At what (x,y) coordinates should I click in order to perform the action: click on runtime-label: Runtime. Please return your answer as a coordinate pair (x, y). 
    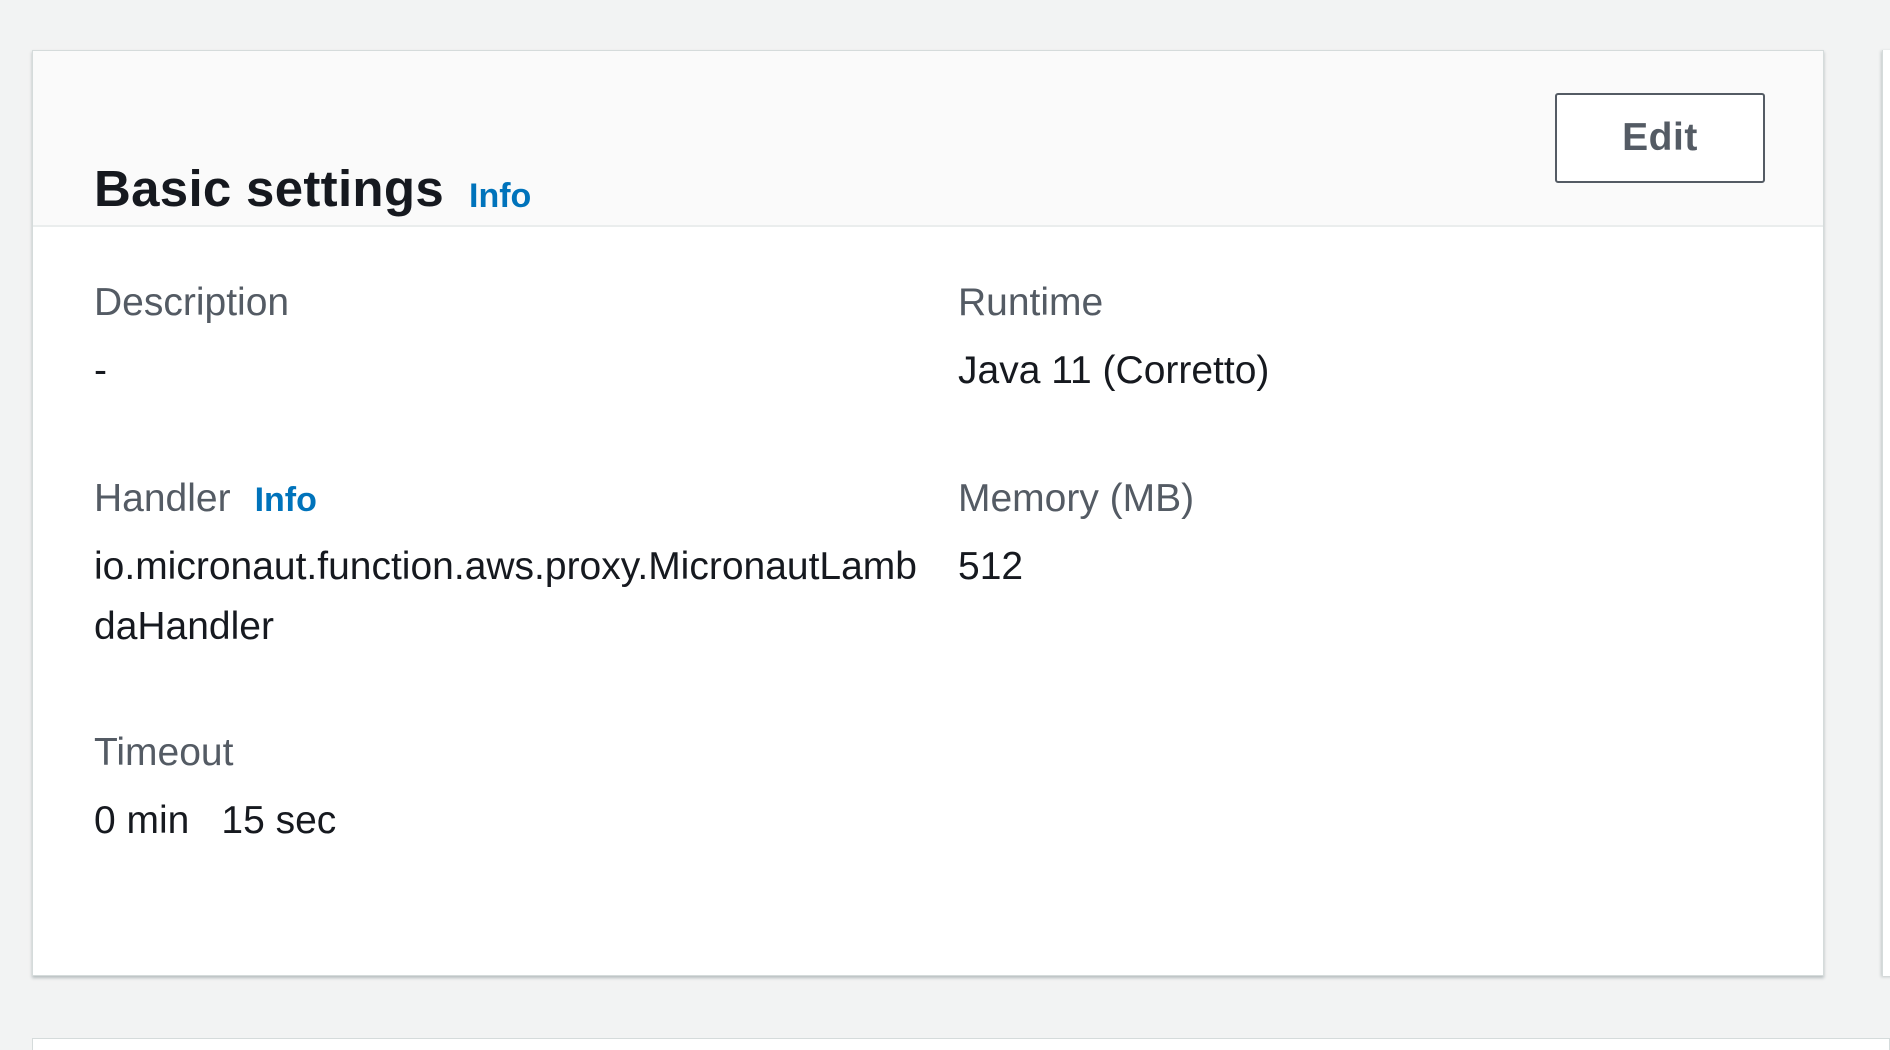
    Looking at the image, I should click on (1031, 302).